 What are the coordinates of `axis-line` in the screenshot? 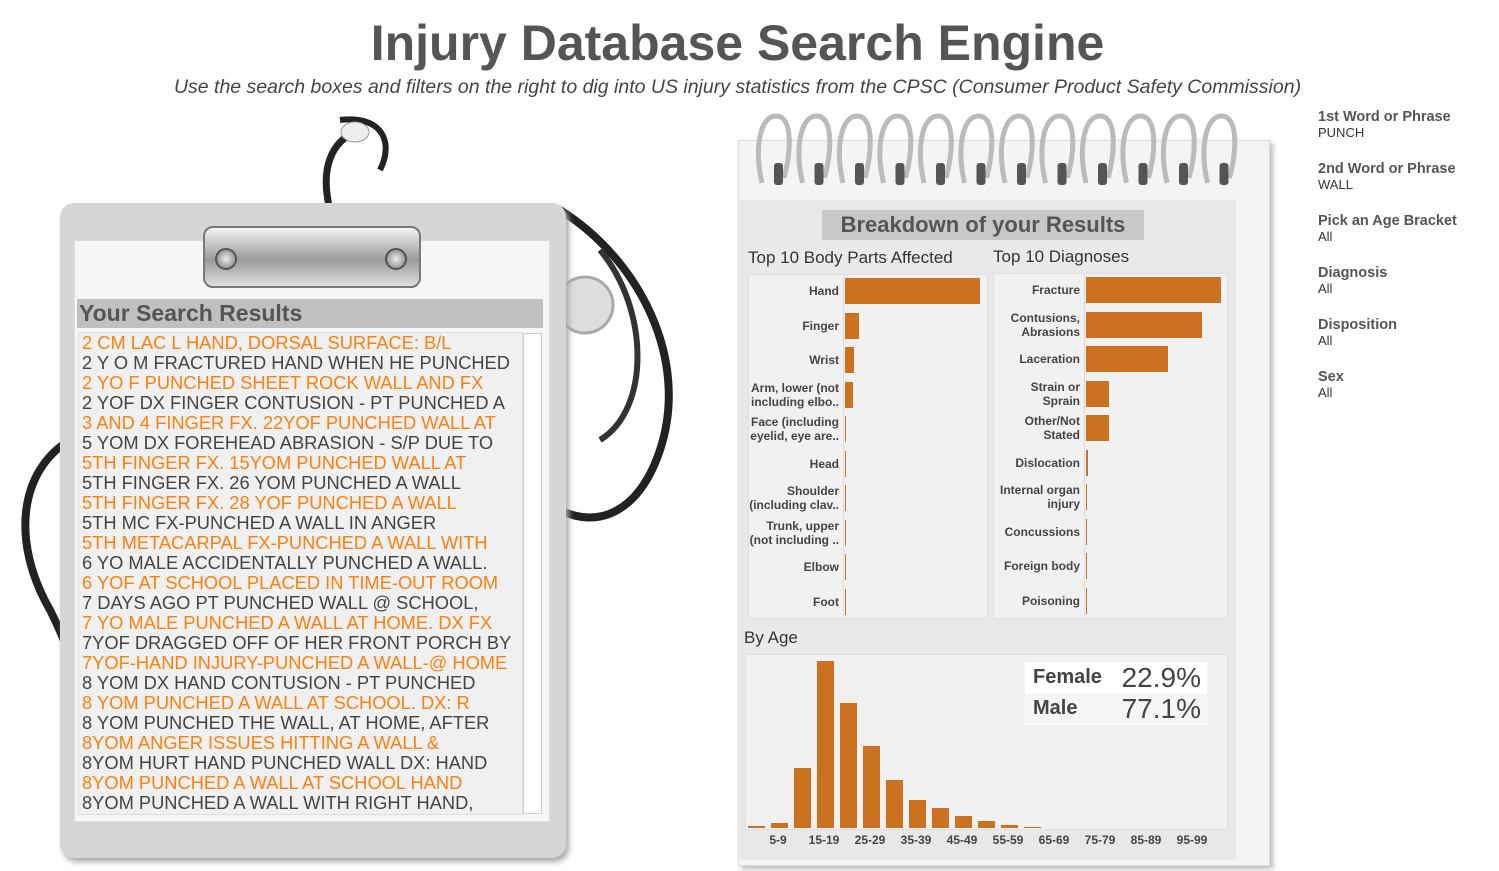 It's located at (843, 446).